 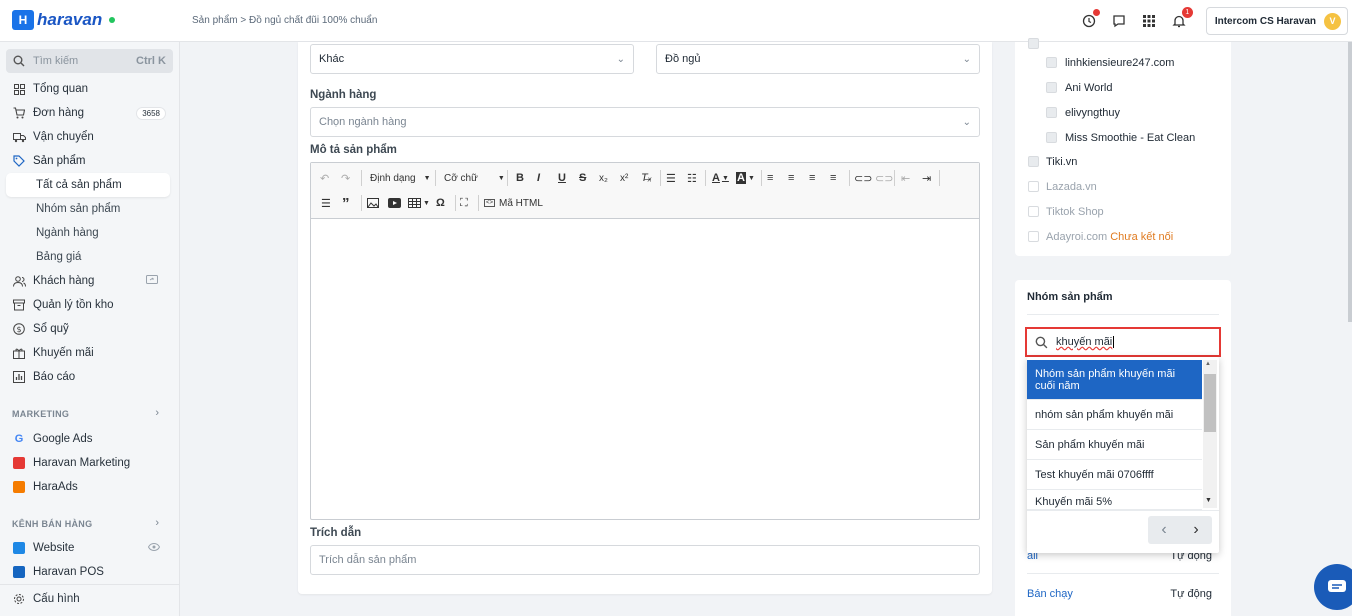 I want to click on indent-icon: ⇥, so click(x=926, y=178).